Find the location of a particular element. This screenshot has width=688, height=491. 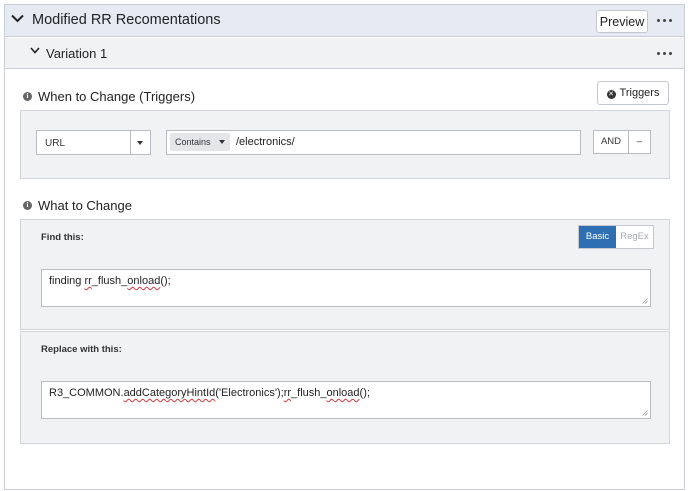

trigger-type-value: URL is located at coordinates (55, 143).